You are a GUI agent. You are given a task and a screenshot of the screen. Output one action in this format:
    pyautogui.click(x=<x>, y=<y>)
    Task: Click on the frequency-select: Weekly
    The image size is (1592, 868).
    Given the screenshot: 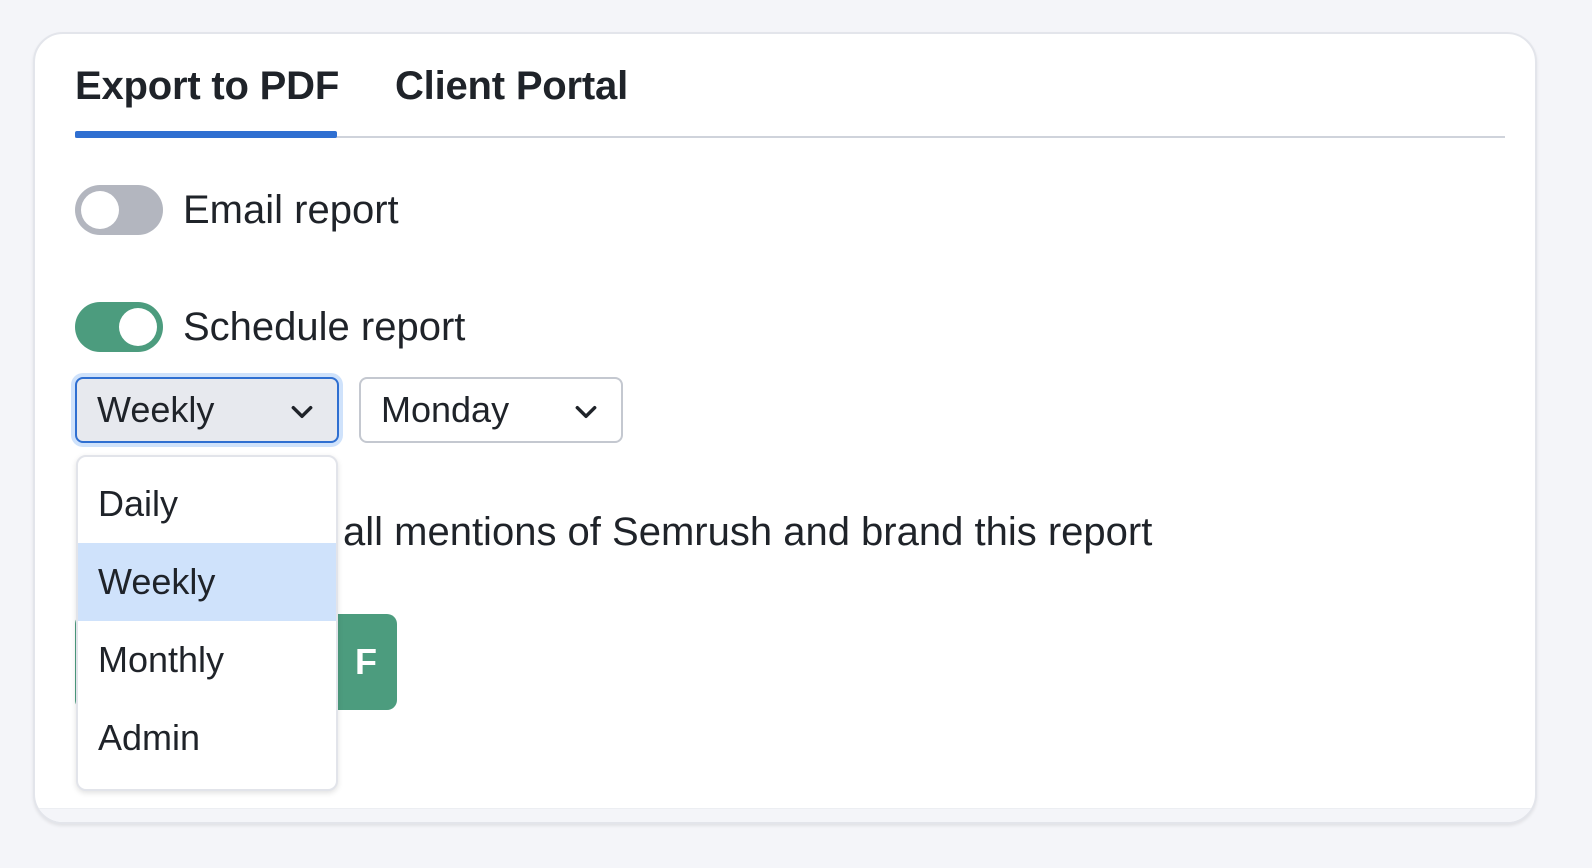 What is the action you would take?
    pyautogui.click(x=207, y=410)
    